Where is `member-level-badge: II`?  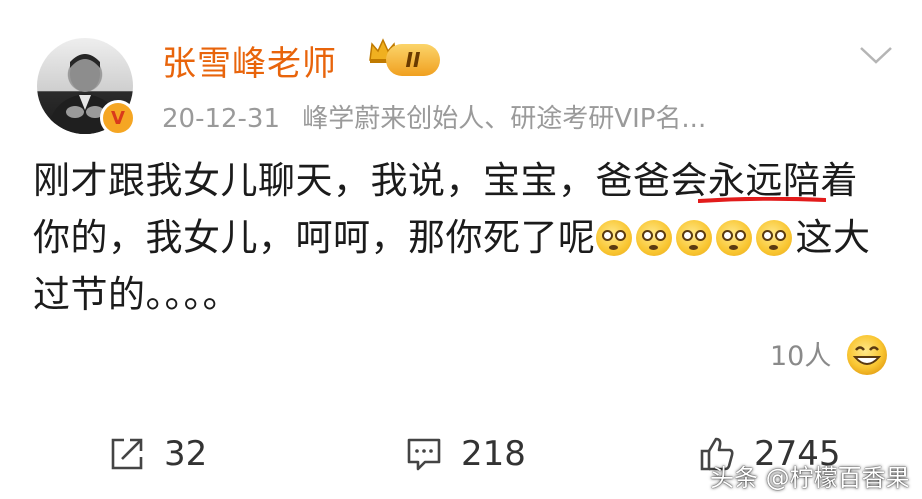
member-level-badge: II is located at coordinates (413, 60).